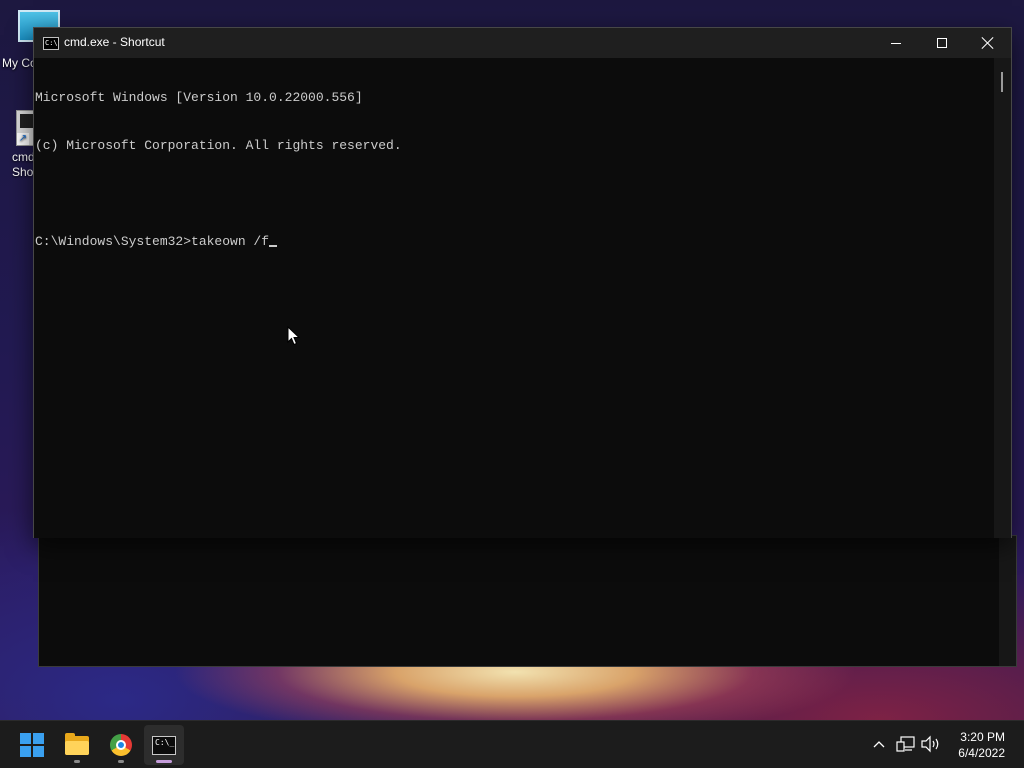 Image resolution: width=1024 pixels, height=768 pixels. I want to click on taskbar-chrome, so click(121, 745).